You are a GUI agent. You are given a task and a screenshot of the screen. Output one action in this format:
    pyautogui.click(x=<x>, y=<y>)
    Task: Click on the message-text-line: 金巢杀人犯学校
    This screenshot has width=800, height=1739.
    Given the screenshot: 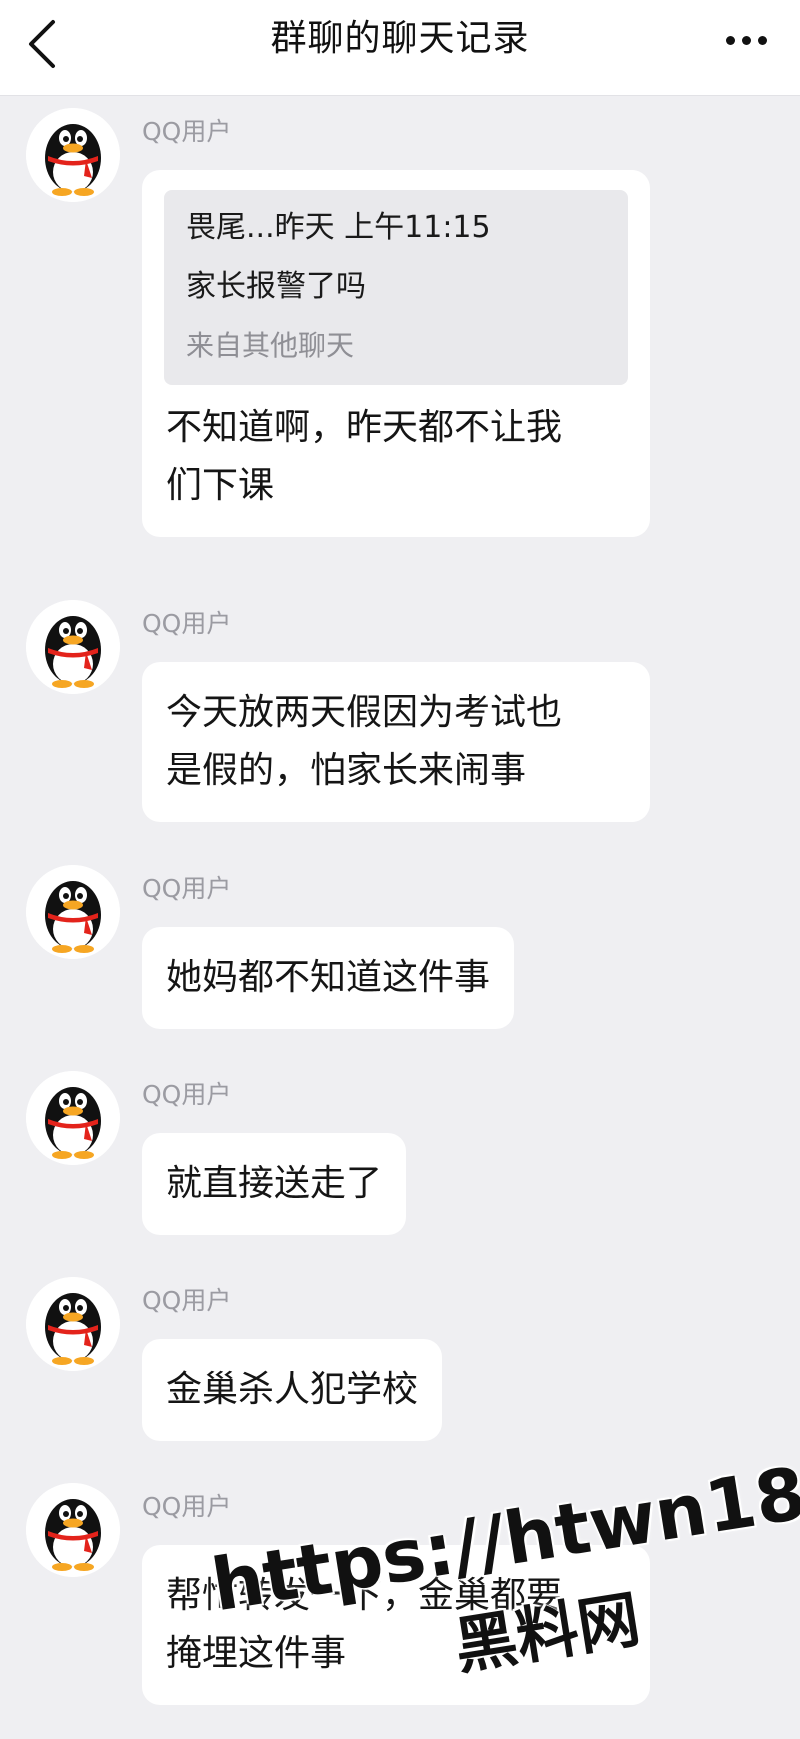 What is the action you would take?
    pyautogui.click(x=292, y=1389)
    